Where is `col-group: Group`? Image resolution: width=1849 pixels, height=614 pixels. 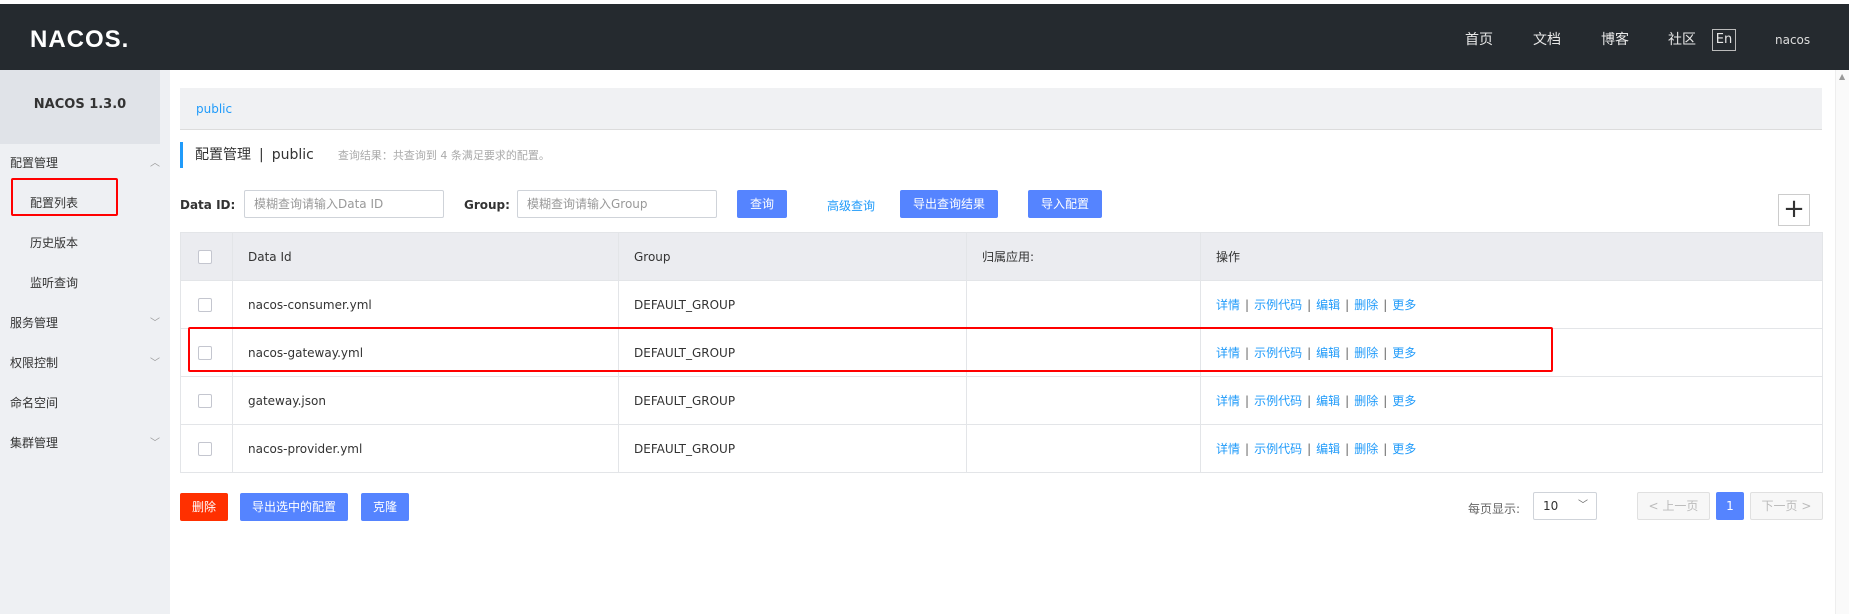
col-group: Group is located at coordinates (792, 256).